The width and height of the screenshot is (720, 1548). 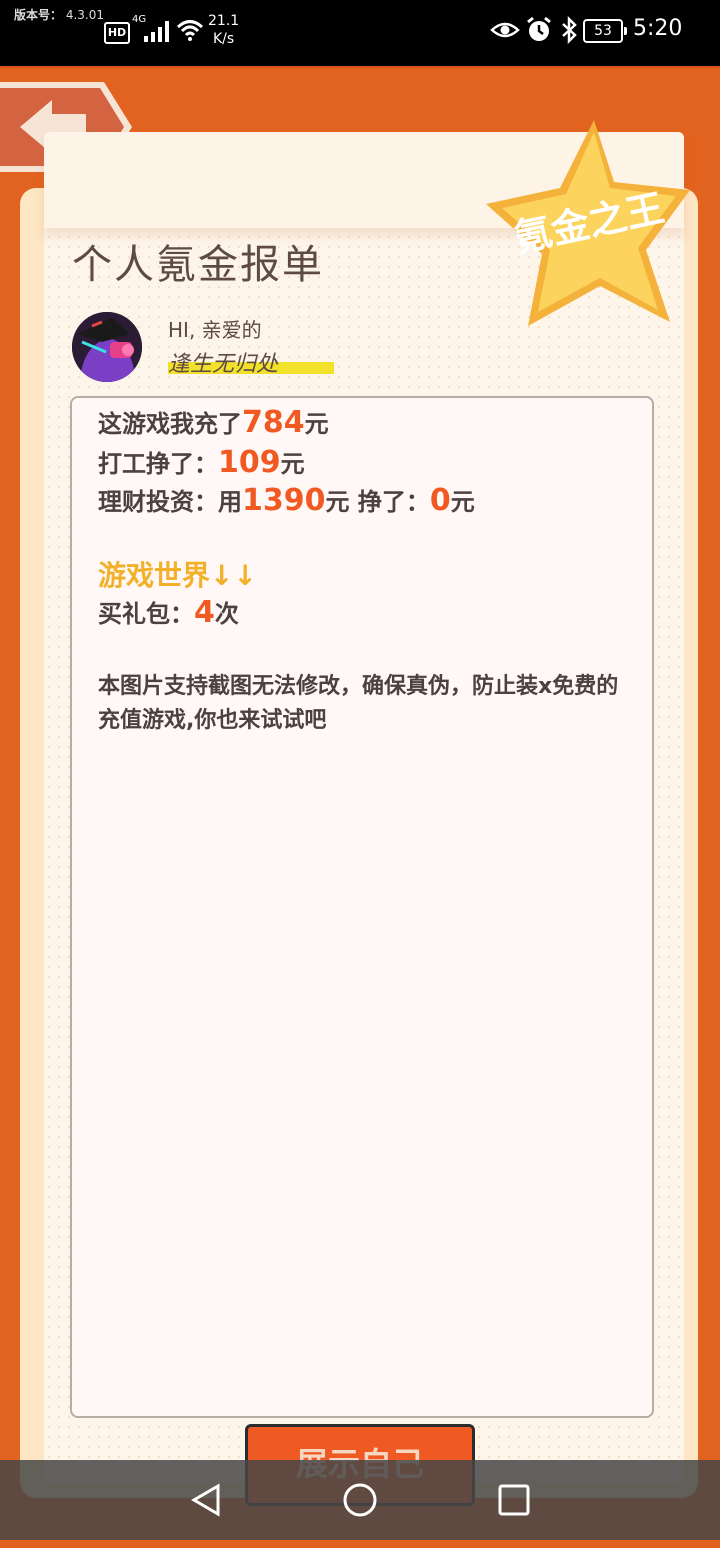 I want to click on recharge-line: 这游戏我充了784元, so click(x=213, y=422).